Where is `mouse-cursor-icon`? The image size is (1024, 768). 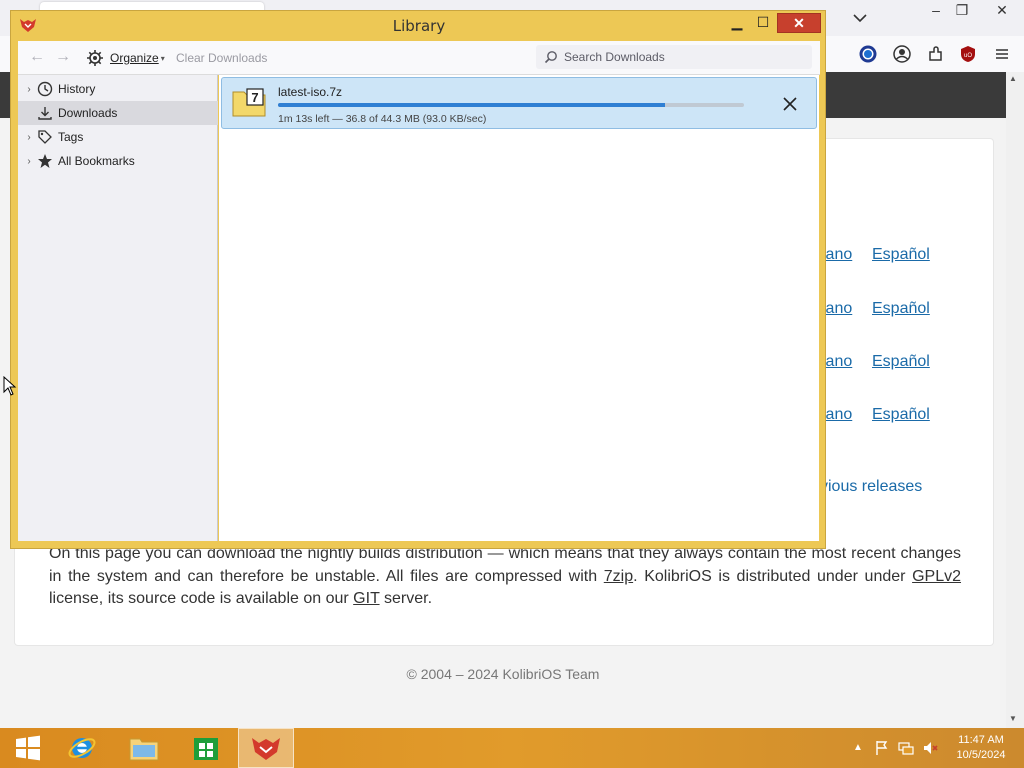 mouse-cursor-icon is located at coordinates (10, 386).